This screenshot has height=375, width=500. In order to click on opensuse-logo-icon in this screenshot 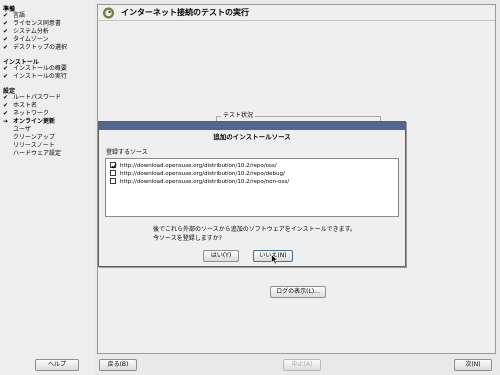, I will do `click(108, 13)`.